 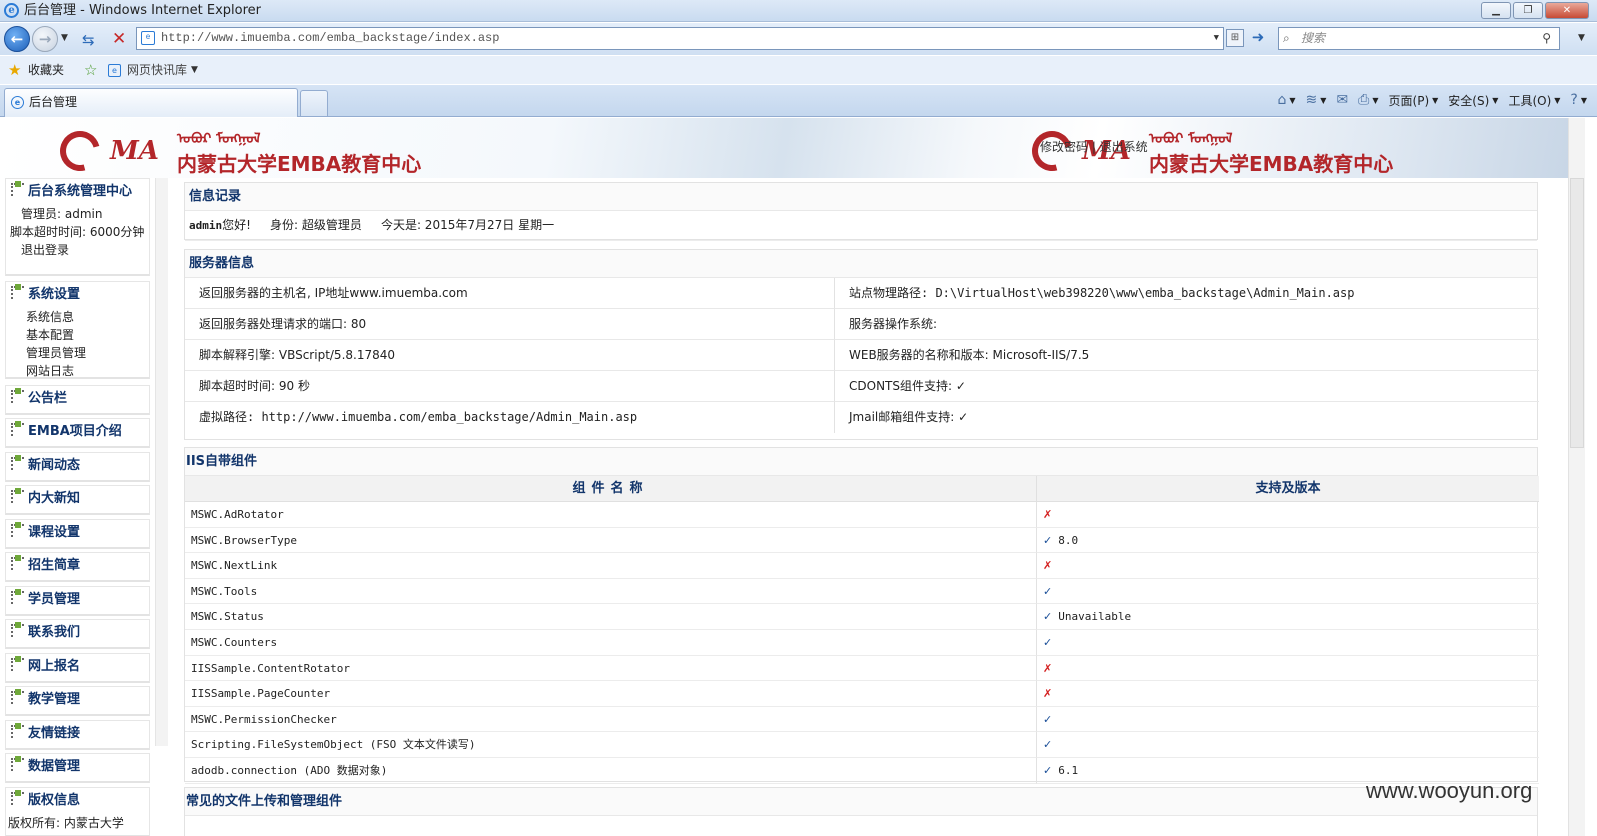 I want to click on favorites-bar: ★ 收藏夹 ☆ e 网页快讯库 ▼, so click(x=798, y=70).